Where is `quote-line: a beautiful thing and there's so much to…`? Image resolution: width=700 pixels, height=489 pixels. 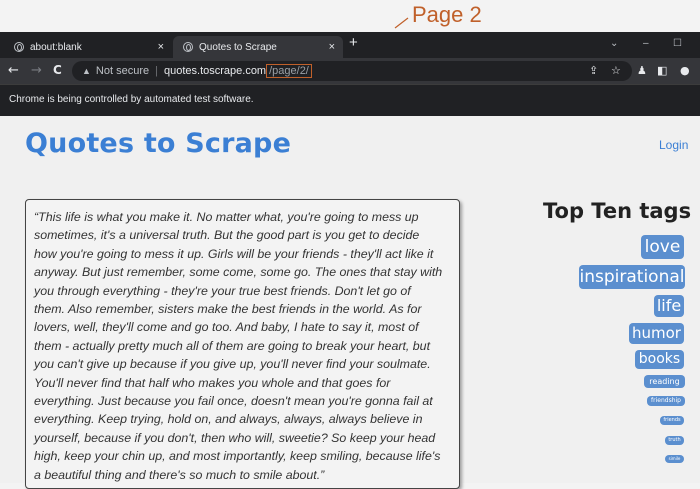
quote-line: a beautiful thing and there's so much to… is located at coordinates (179, 474).